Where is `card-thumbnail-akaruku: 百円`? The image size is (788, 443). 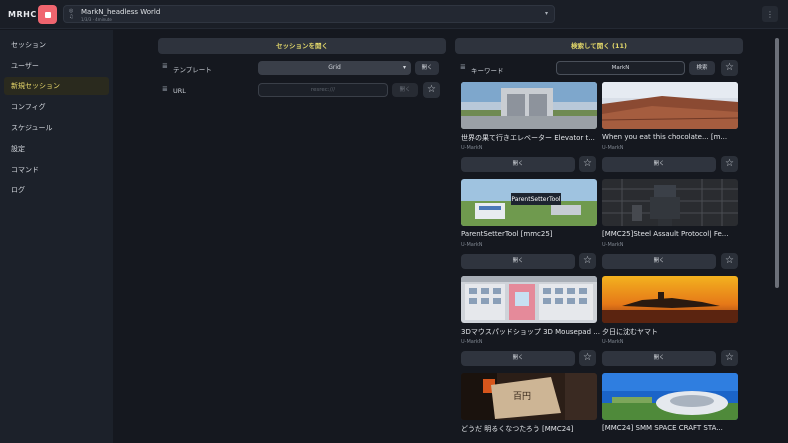 card-thumbnail-akaruku: 百円 is located at coordinates (529, 396).